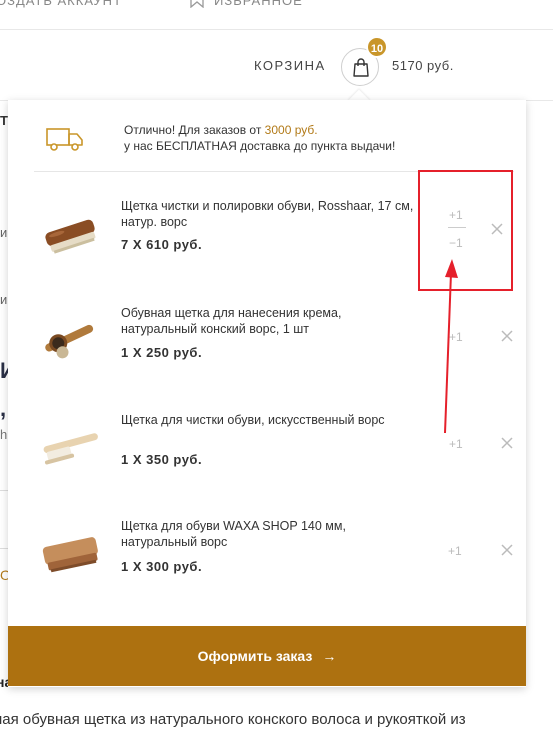 The image size is (553, 732). Describe the element at coordinates (258, 4) in the screenshot. I see `favorites-link: ИЗБРАННОЕ` at that location.